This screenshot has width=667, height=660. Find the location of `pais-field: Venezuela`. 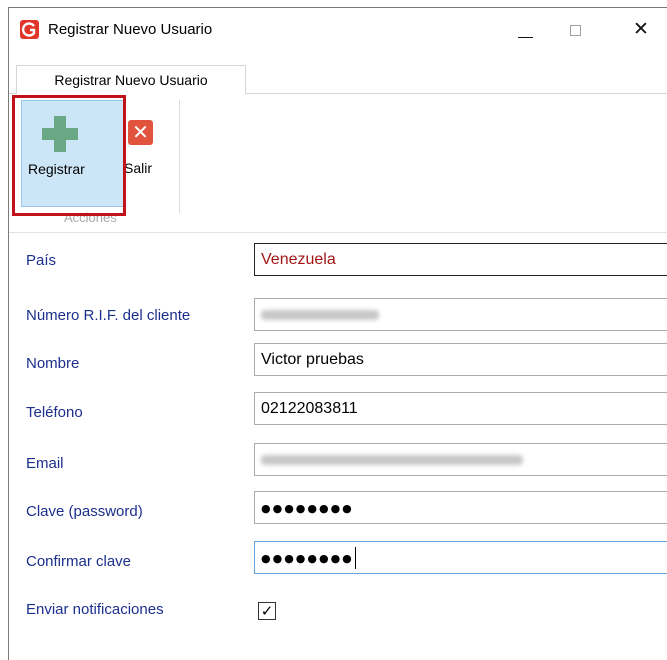

pais-field: Venezuela is located at coordinates (460, 259).